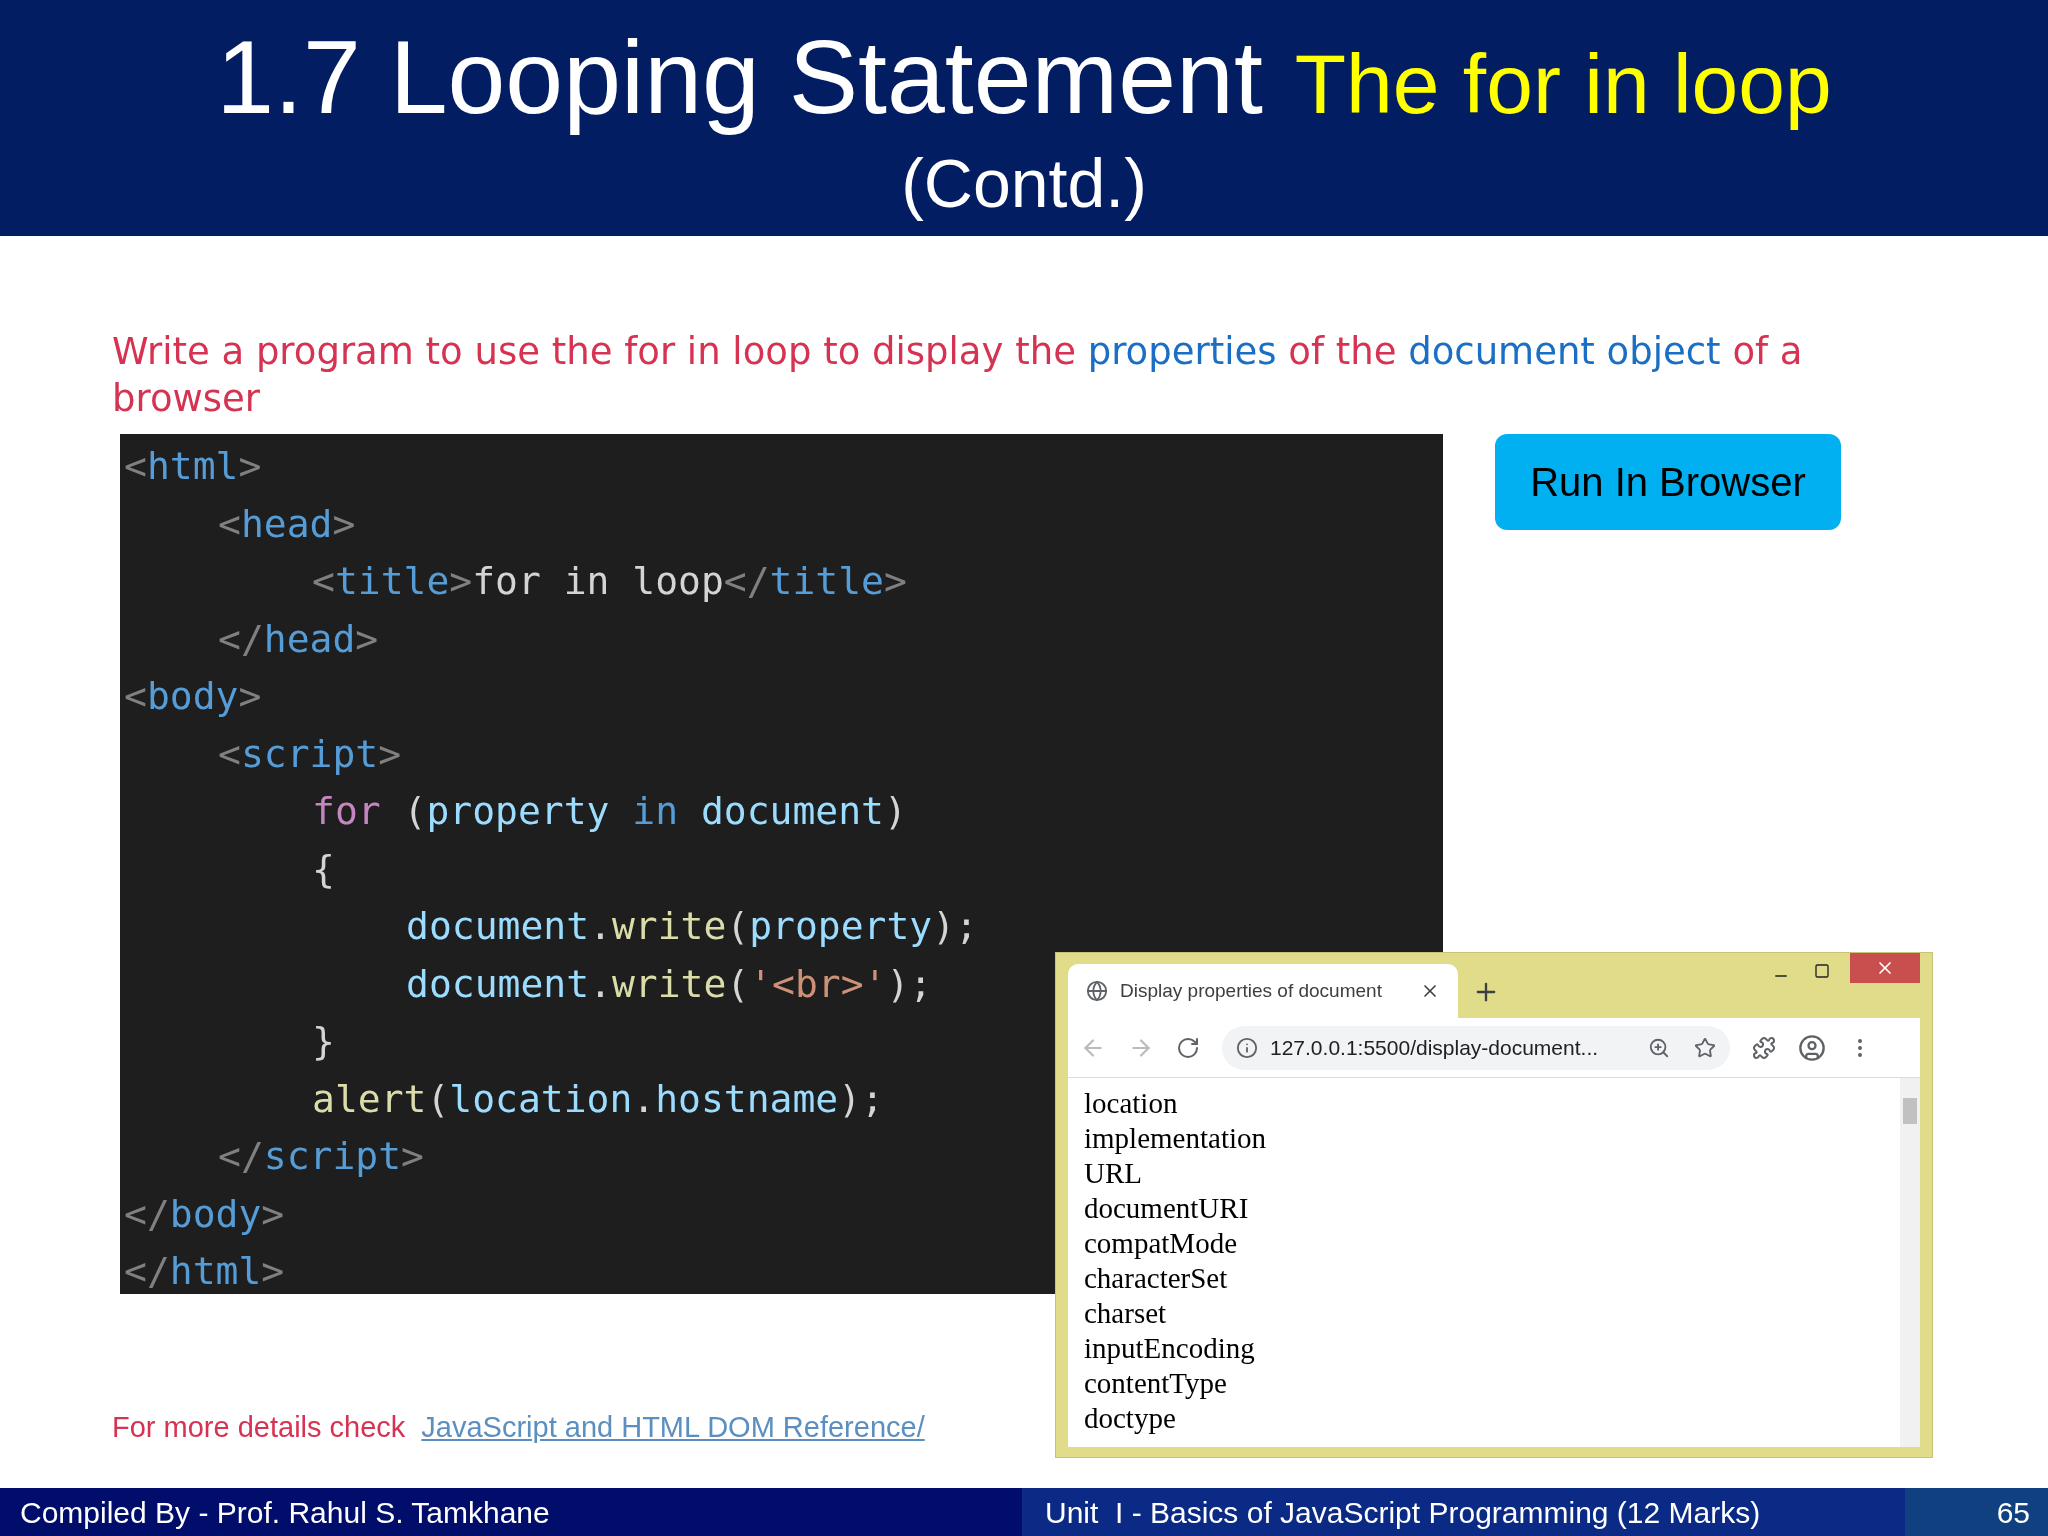  What do you see at coordinates (323, 869) in the screenshot?
I see `code-line: {` at bounding box center [323, 869].